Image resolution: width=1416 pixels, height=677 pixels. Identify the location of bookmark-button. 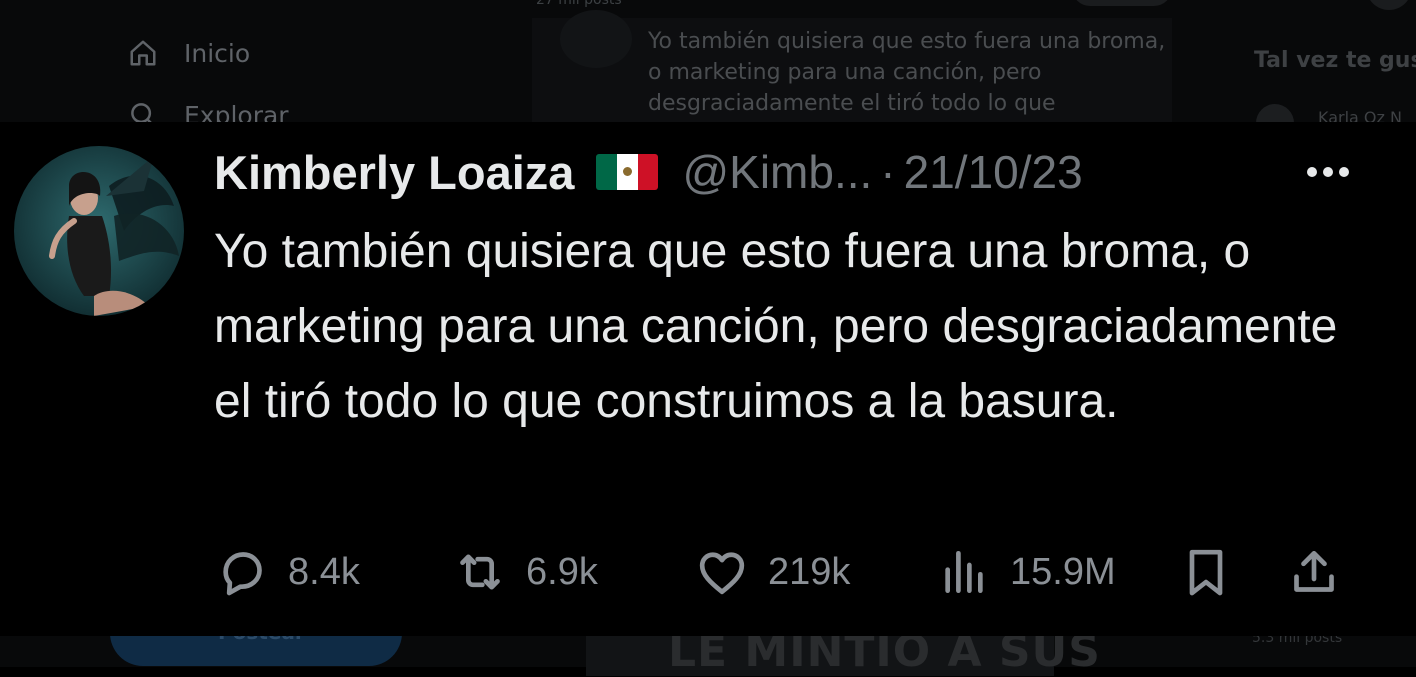
(1206, 572).